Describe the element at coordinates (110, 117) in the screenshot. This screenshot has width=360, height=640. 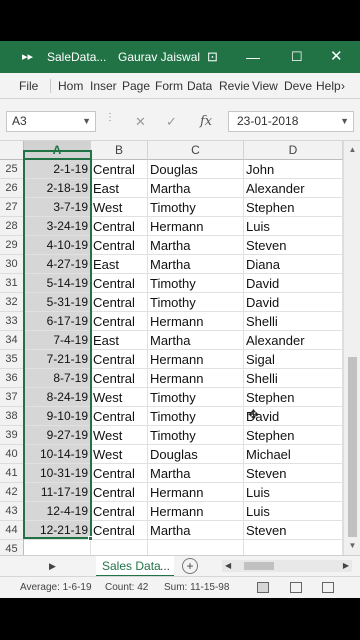
I see `formula-bar-grip-icon: ⋮` at that location.